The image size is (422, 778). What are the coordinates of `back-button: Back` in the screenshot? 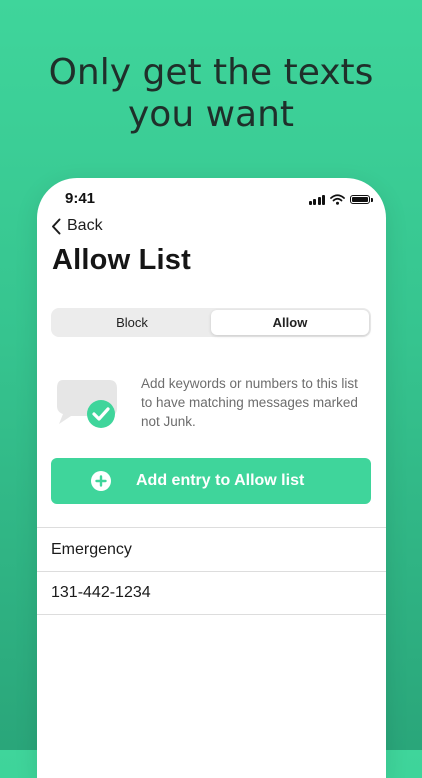 It's located at (77, 226).